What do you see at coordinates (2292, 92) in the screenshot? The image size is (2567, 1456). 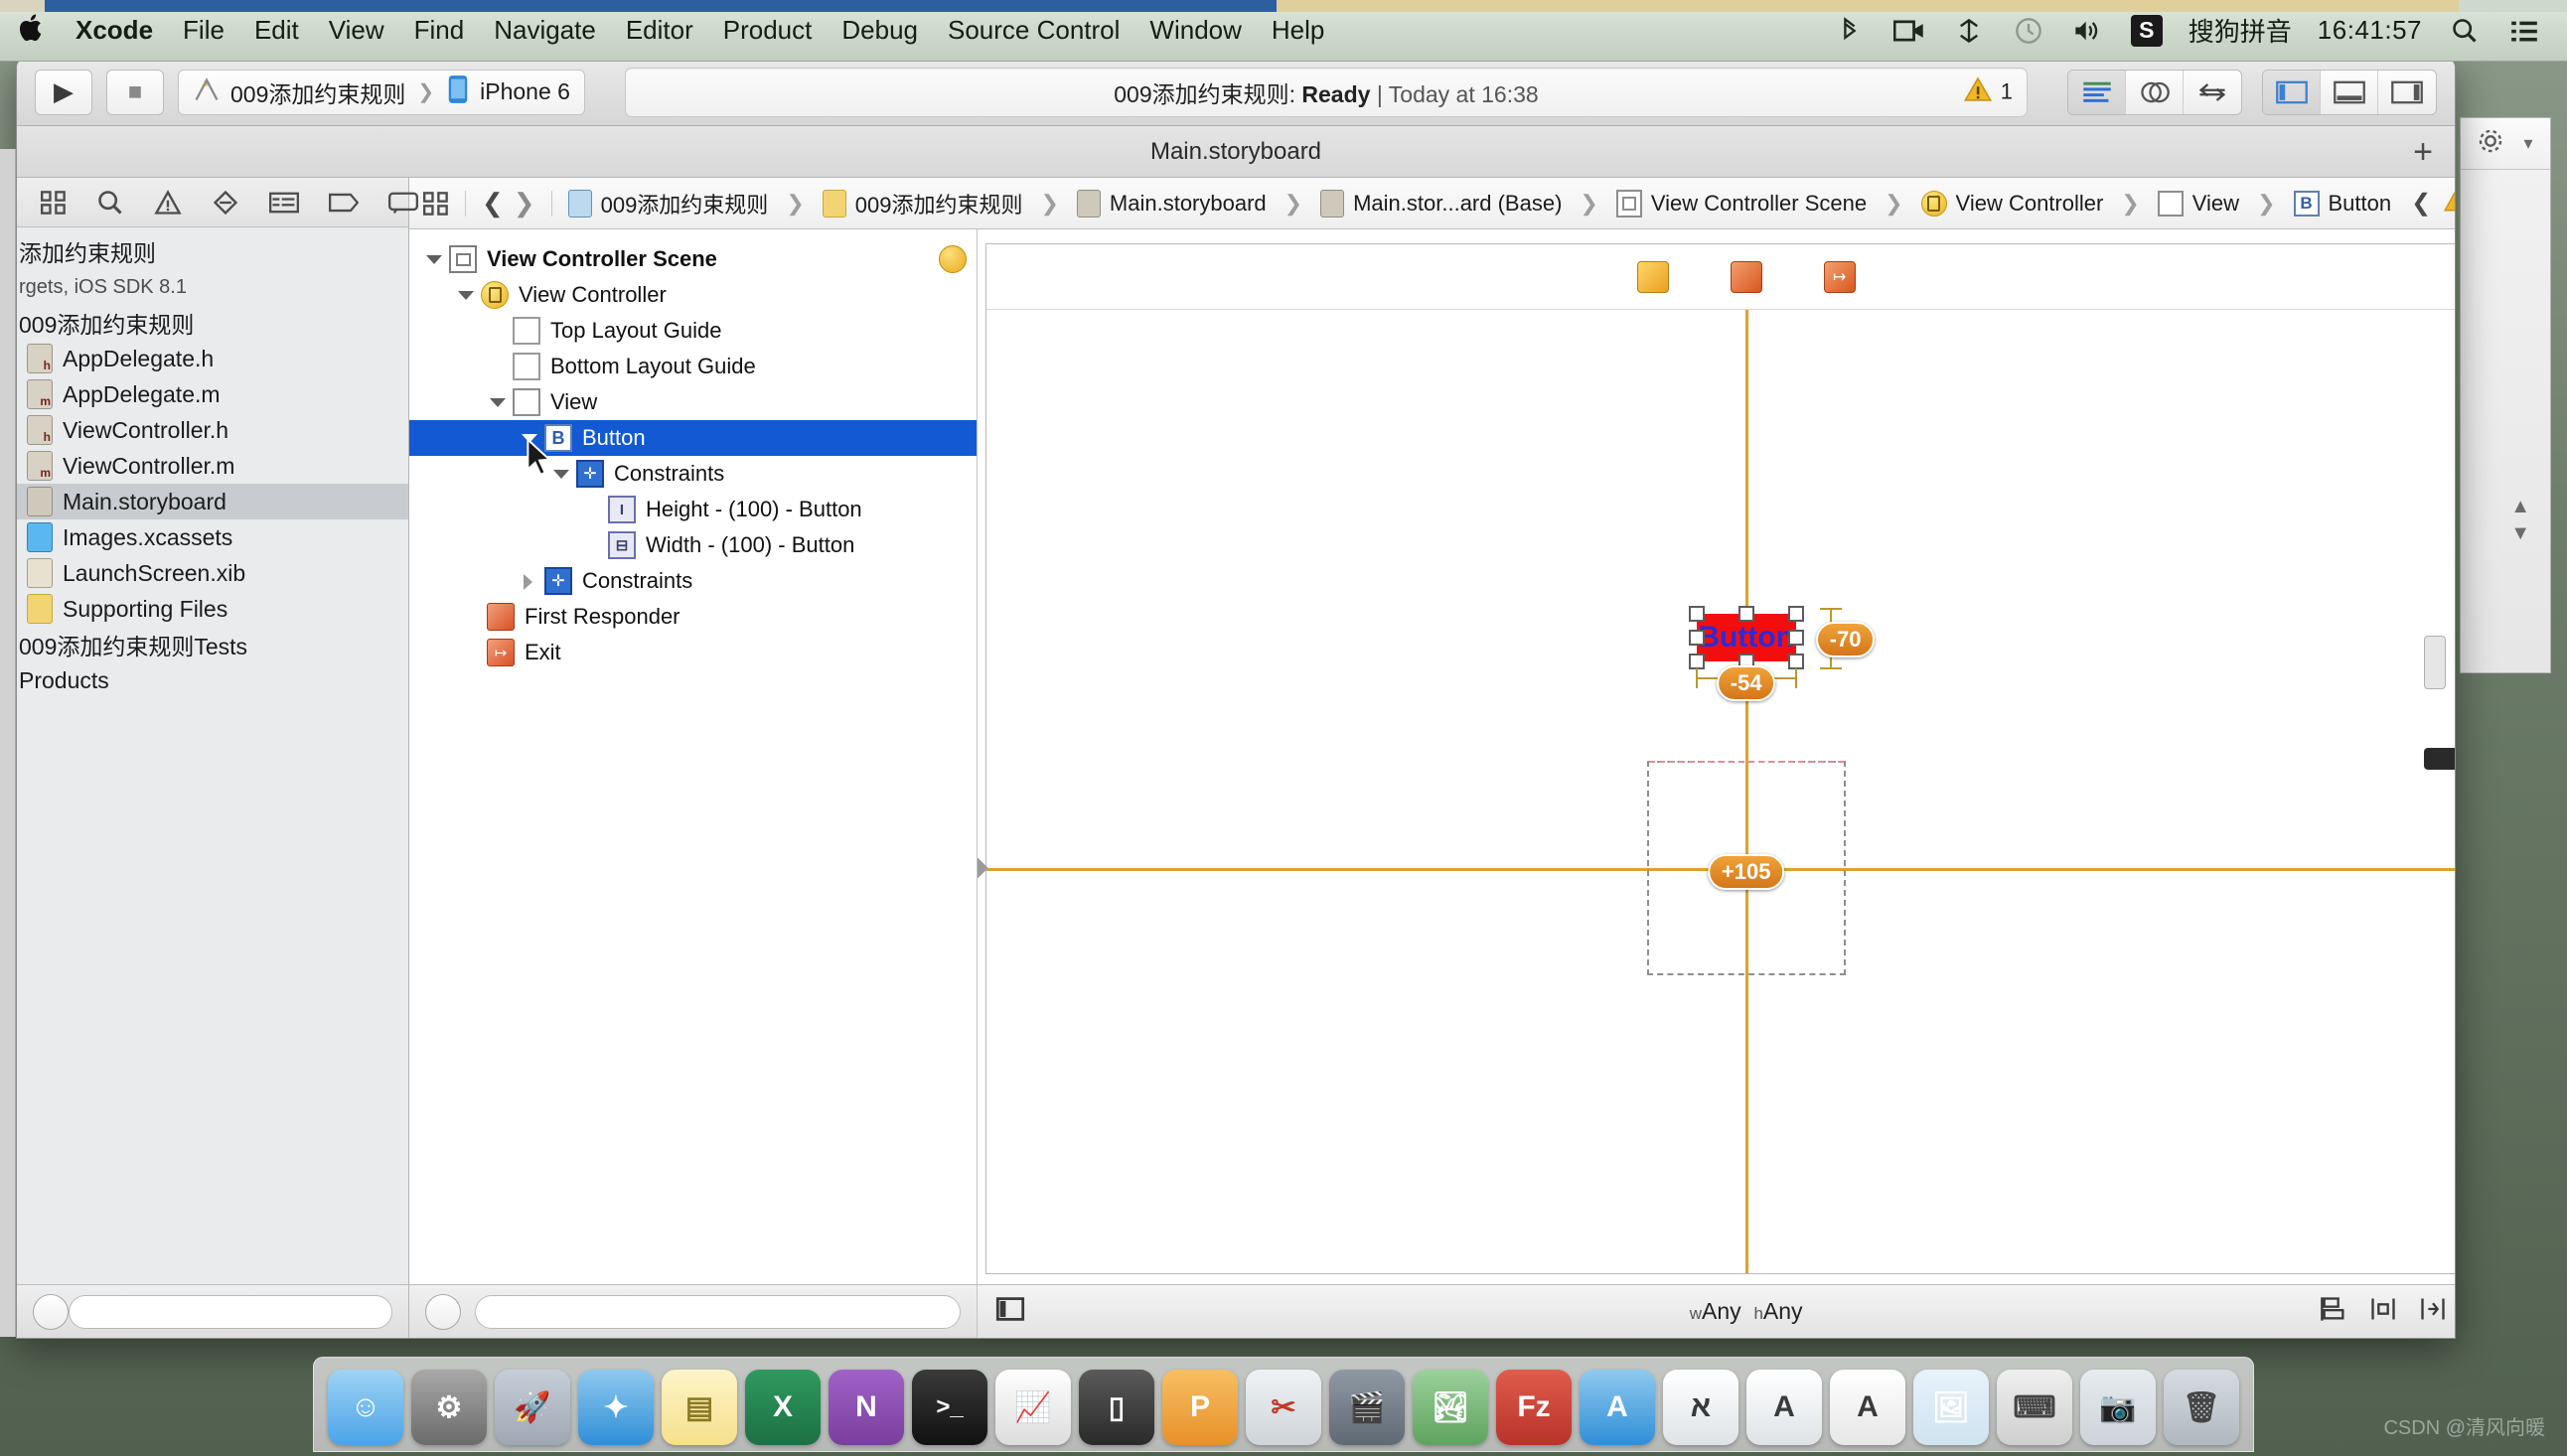 I see `navigator-toggle-button` at bounding box center [2292, 92].